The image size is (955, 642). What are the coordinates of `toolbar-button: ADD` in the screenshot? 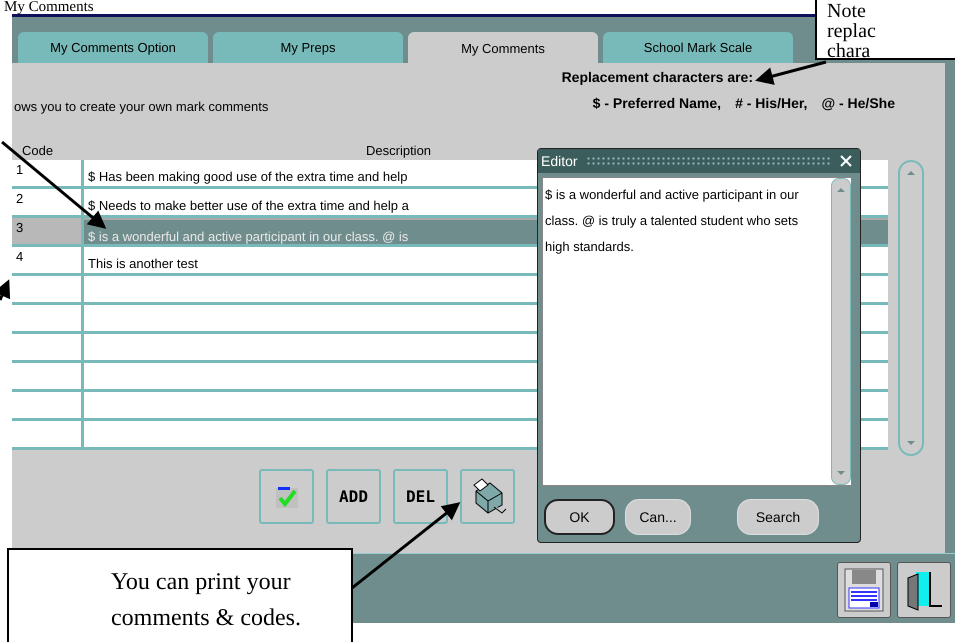 It's located at (353, 496).